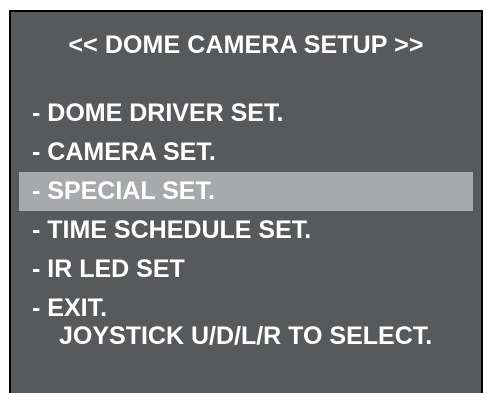 This screenshot has width=493, height=393. I want to click on menu-title: << DOME CAMERA SETUP >>, so click(246, 45).